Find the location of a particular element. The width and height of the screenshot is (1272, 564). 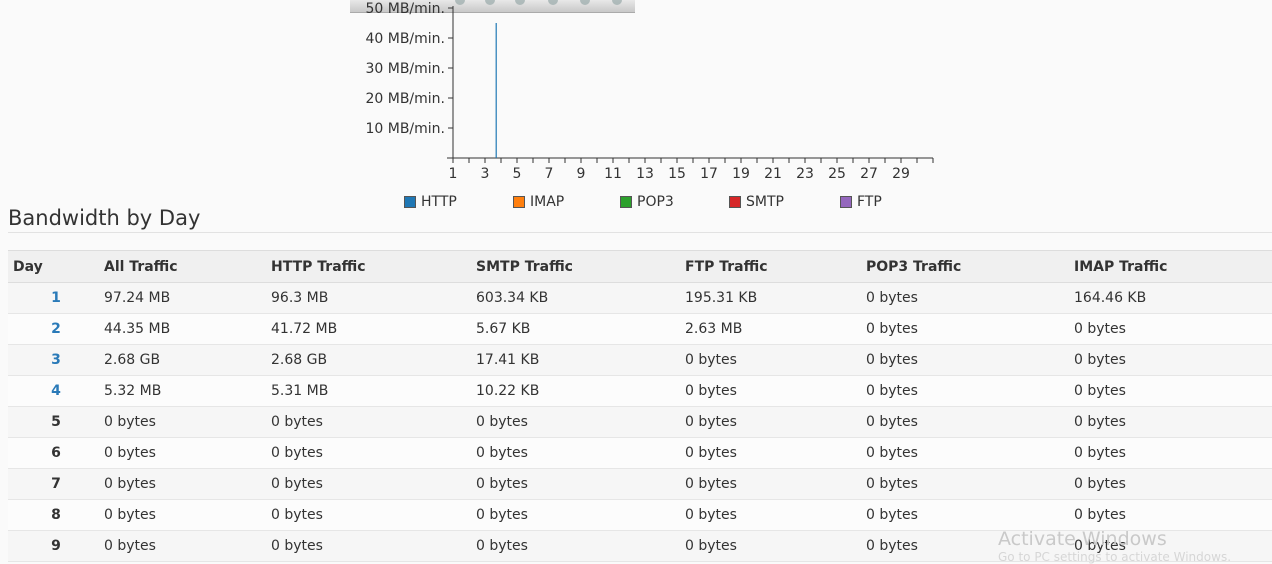

legend-label: POP3 is located at coordinates (655, 202).